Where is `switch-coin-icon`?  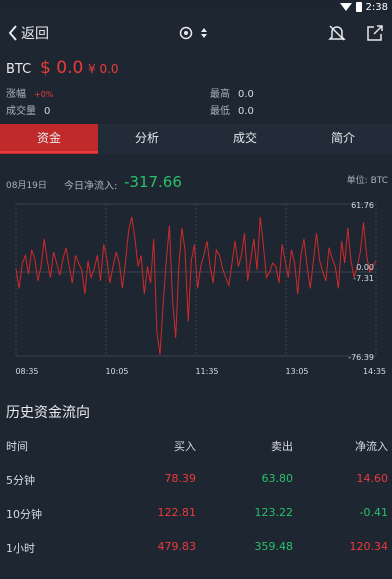
switch-coin-icon is located at coordinates (186, 33).